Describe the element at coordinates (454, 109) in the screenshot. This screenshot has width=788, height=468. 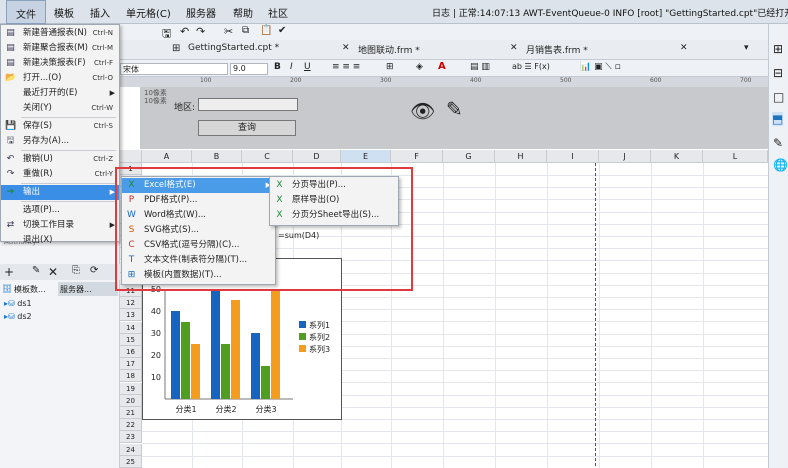
I see `pencil-icon: ✎` at that location.